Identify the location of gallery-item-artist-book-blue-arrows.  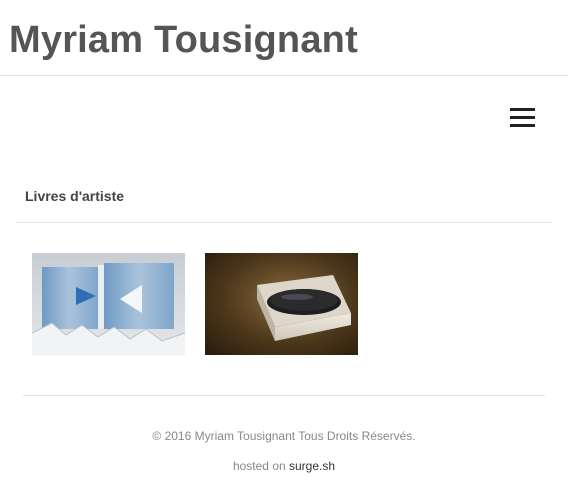
(108, 304).